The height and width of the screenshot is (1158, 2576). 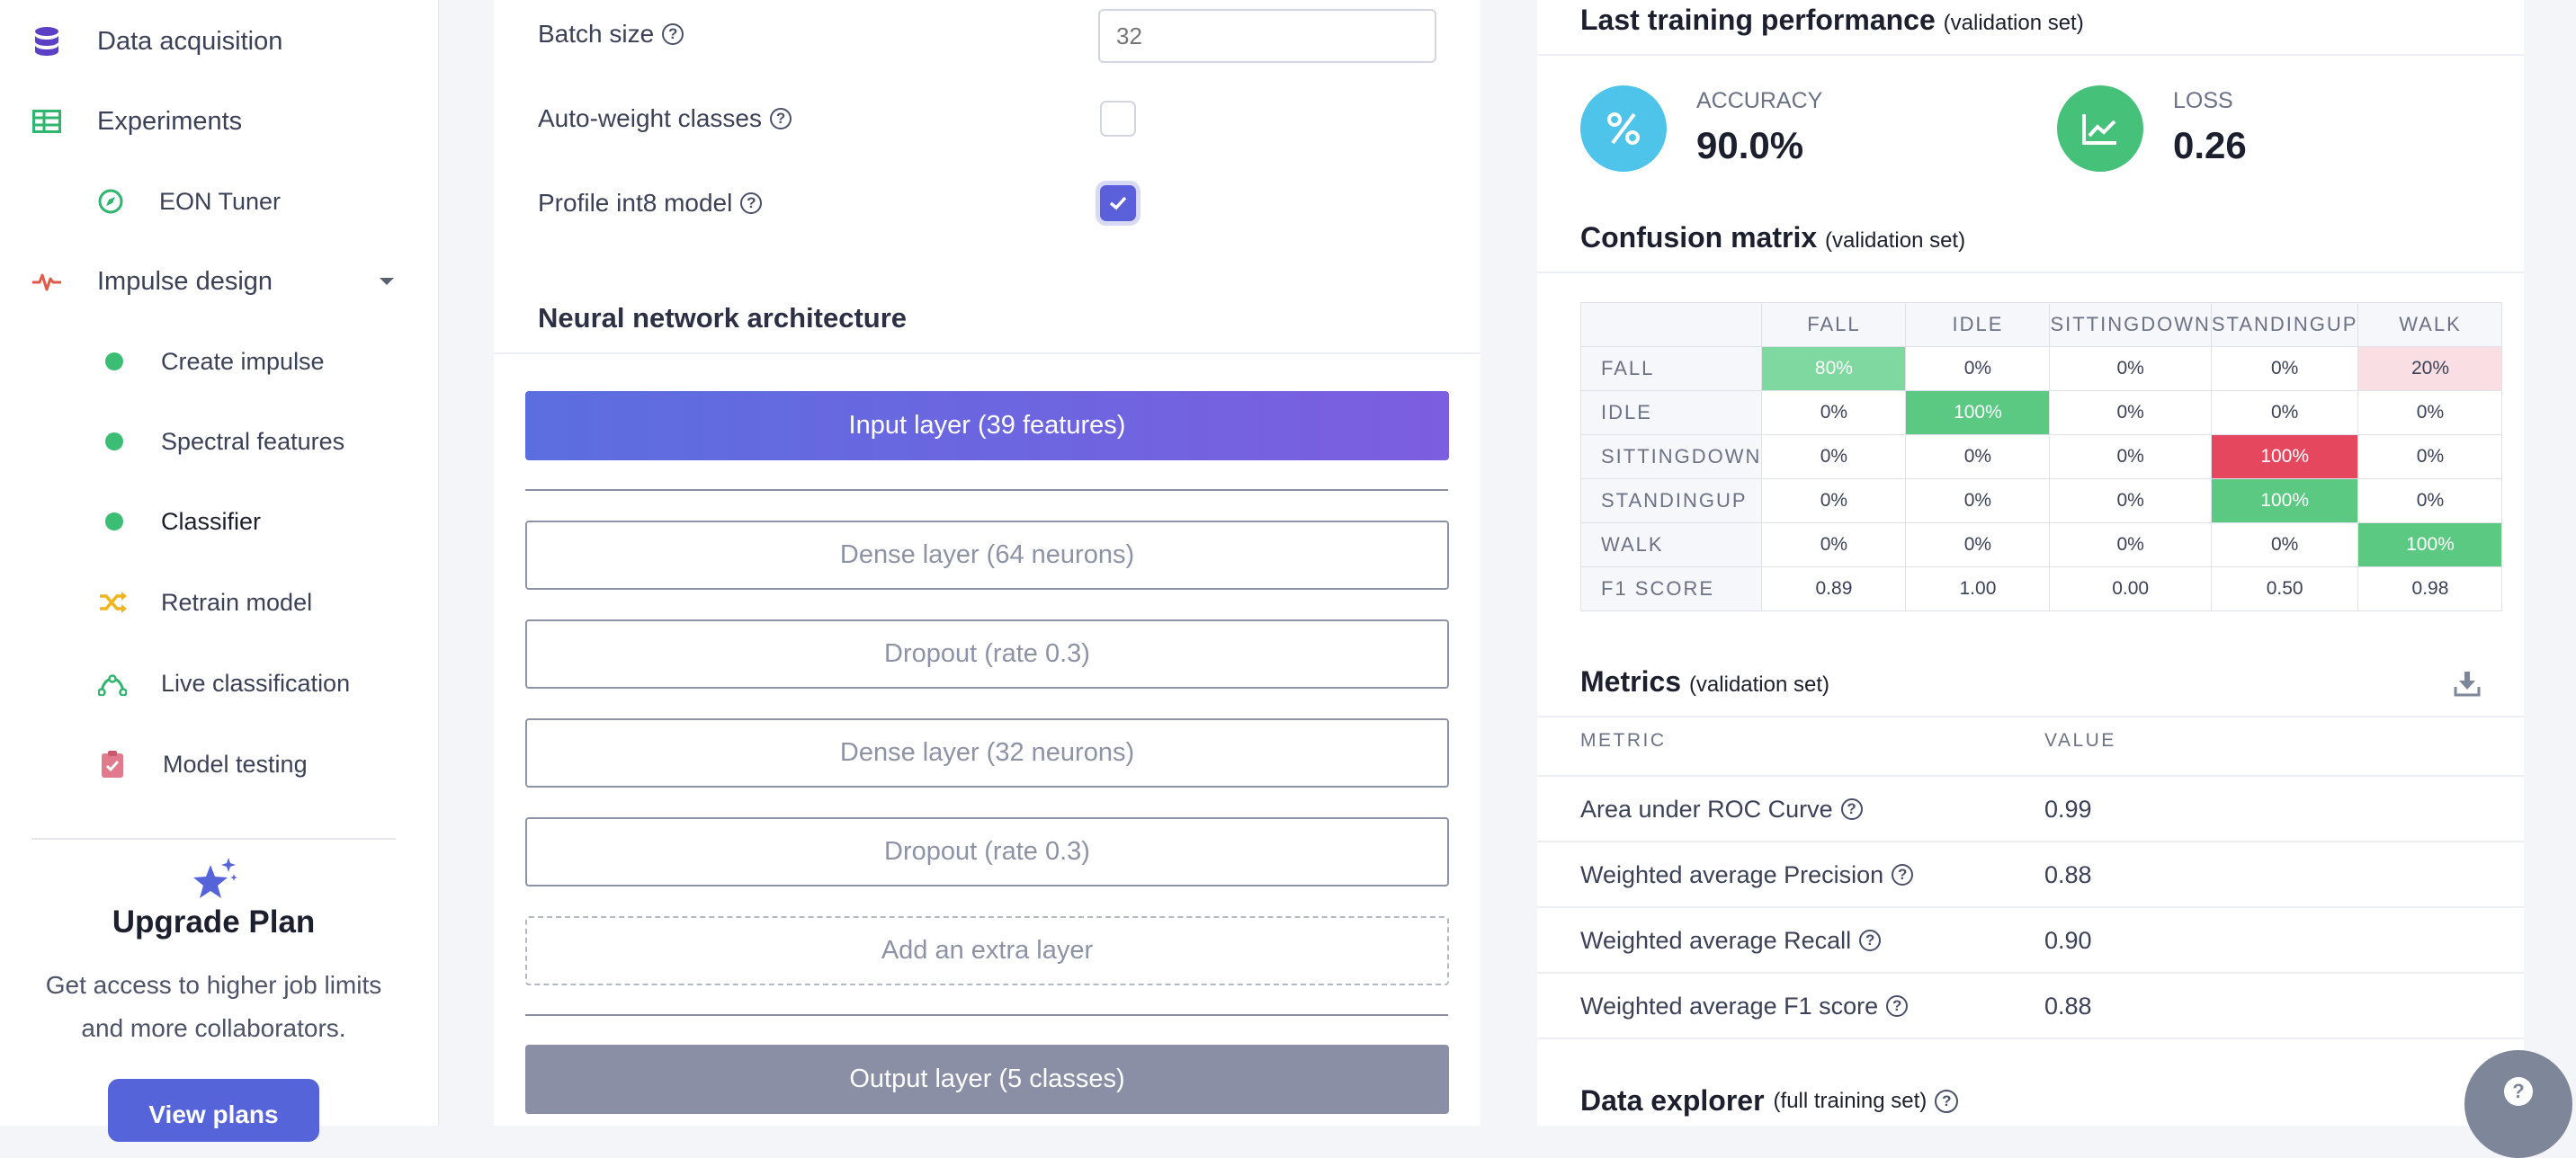 I want to click on sidebar-item-create-impulse: Create impulse, so click(x=210, y=361).